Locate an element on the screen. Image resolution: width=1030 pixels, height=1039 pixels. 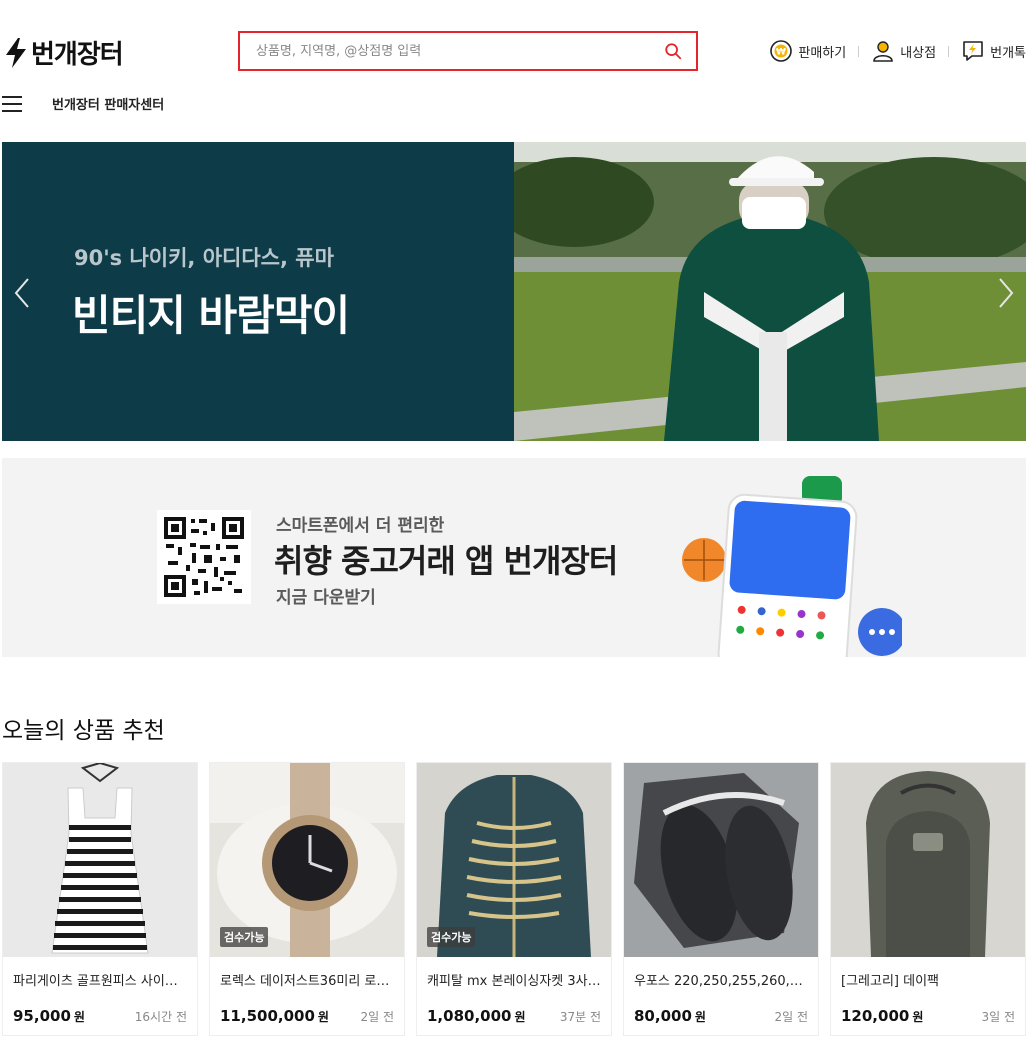
shop-user-icon is located at coordinates (883, 51).